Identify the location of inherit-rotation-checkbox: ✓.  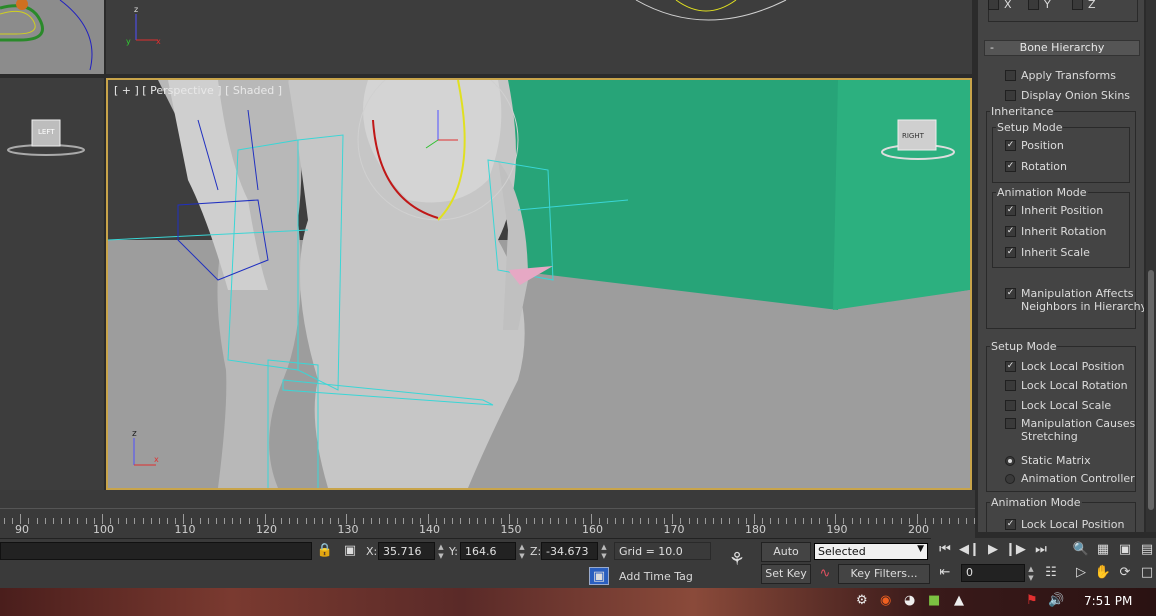
(1010, 231).